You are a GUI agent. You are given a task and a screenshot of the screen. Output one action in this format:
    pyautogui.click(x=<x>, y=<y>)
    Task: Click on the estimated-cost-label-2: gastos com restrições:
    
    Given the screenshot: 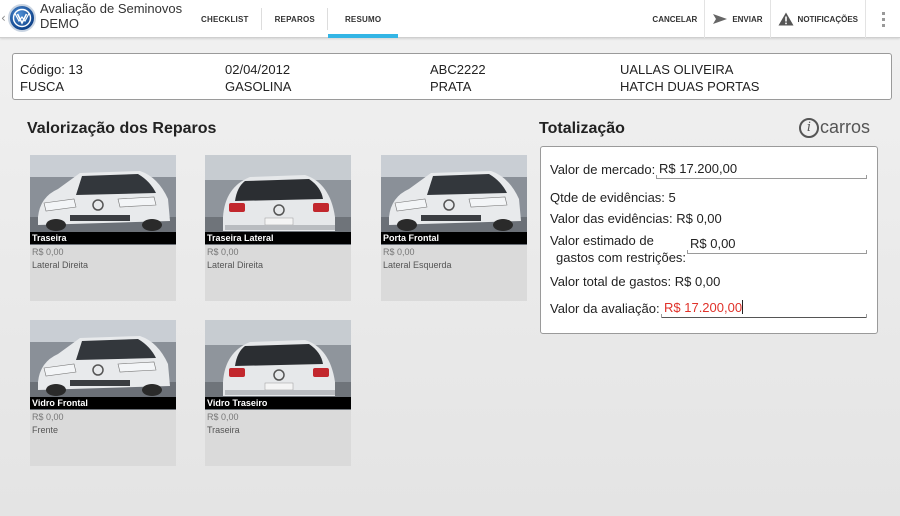 What is the action you would take?
    pyautogui.click(x=621, y=257)
    